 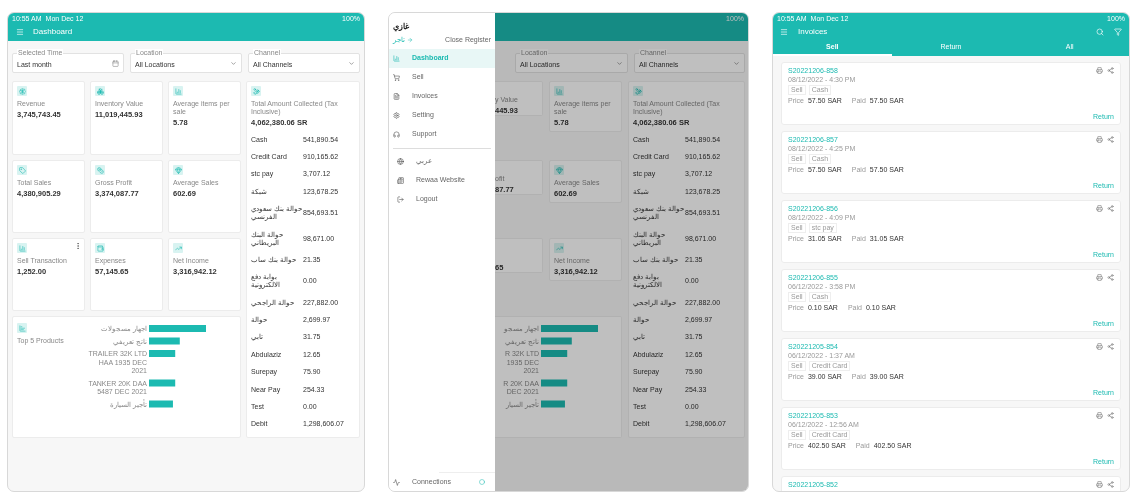 I want to click on filter-icon, so click(x=1118, y=31).